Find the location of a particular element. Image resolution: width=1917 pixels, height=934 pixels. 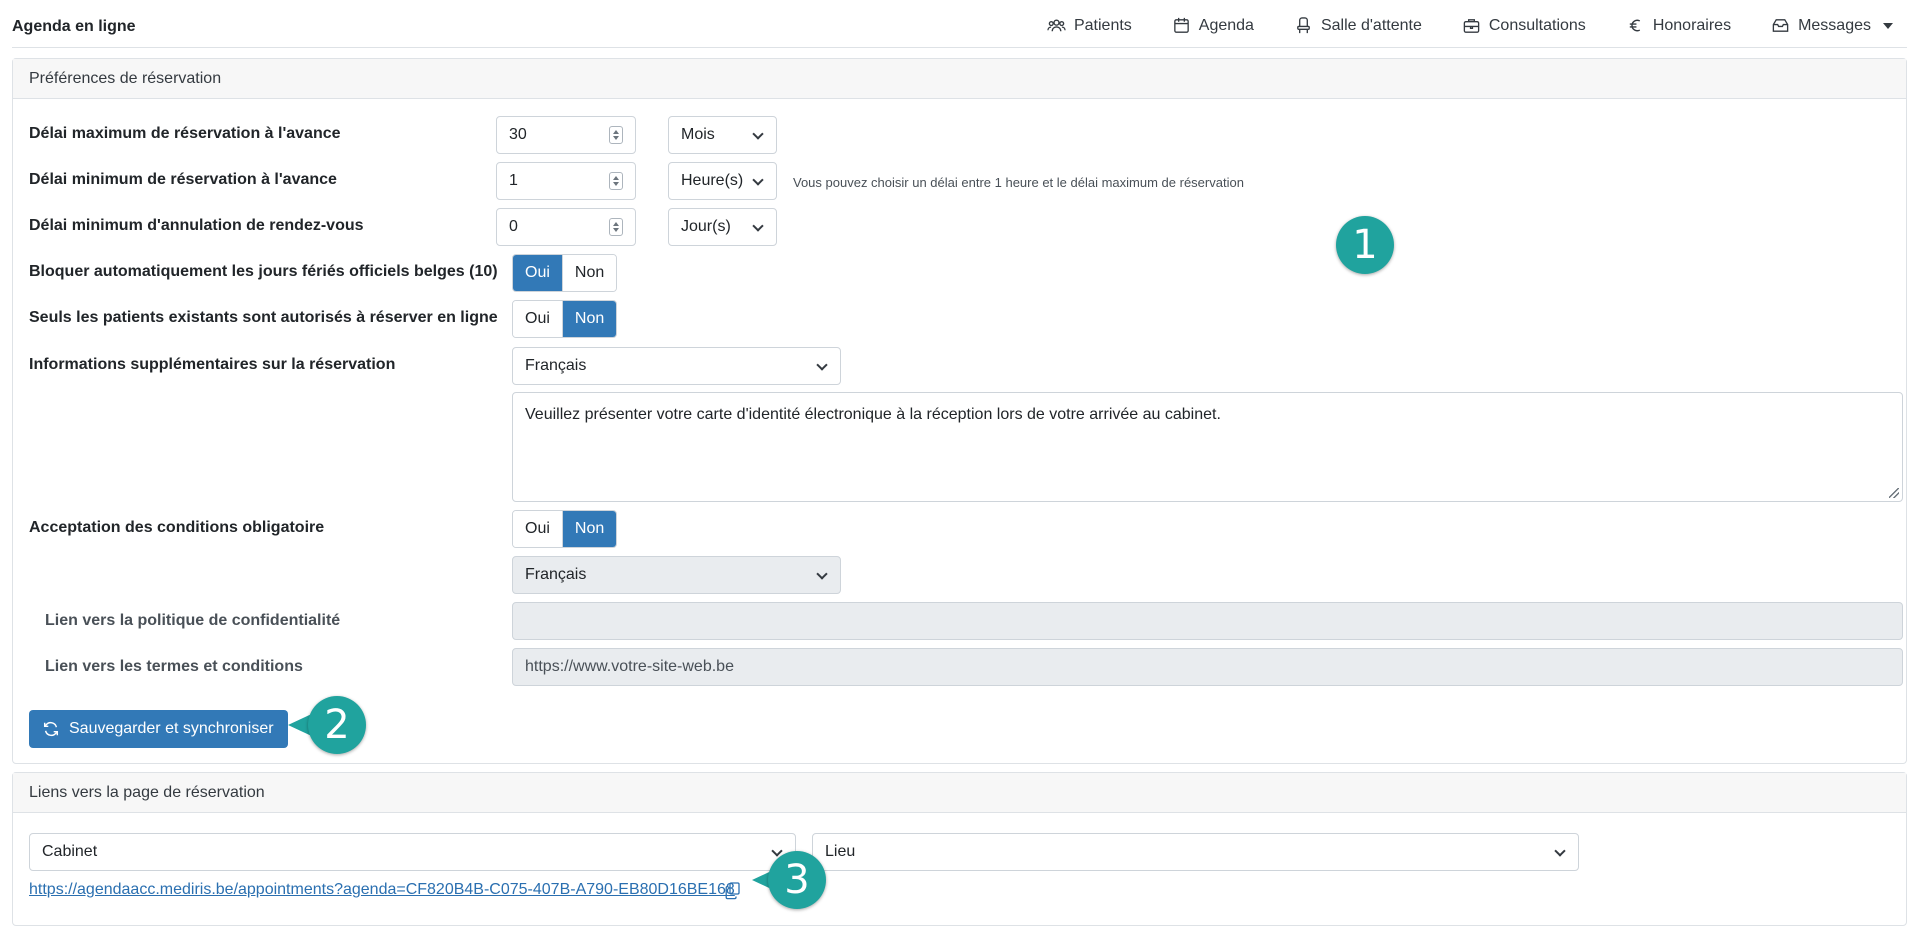

cancel-delay-unit: Jour(s) is located at coordinates (706, 226).